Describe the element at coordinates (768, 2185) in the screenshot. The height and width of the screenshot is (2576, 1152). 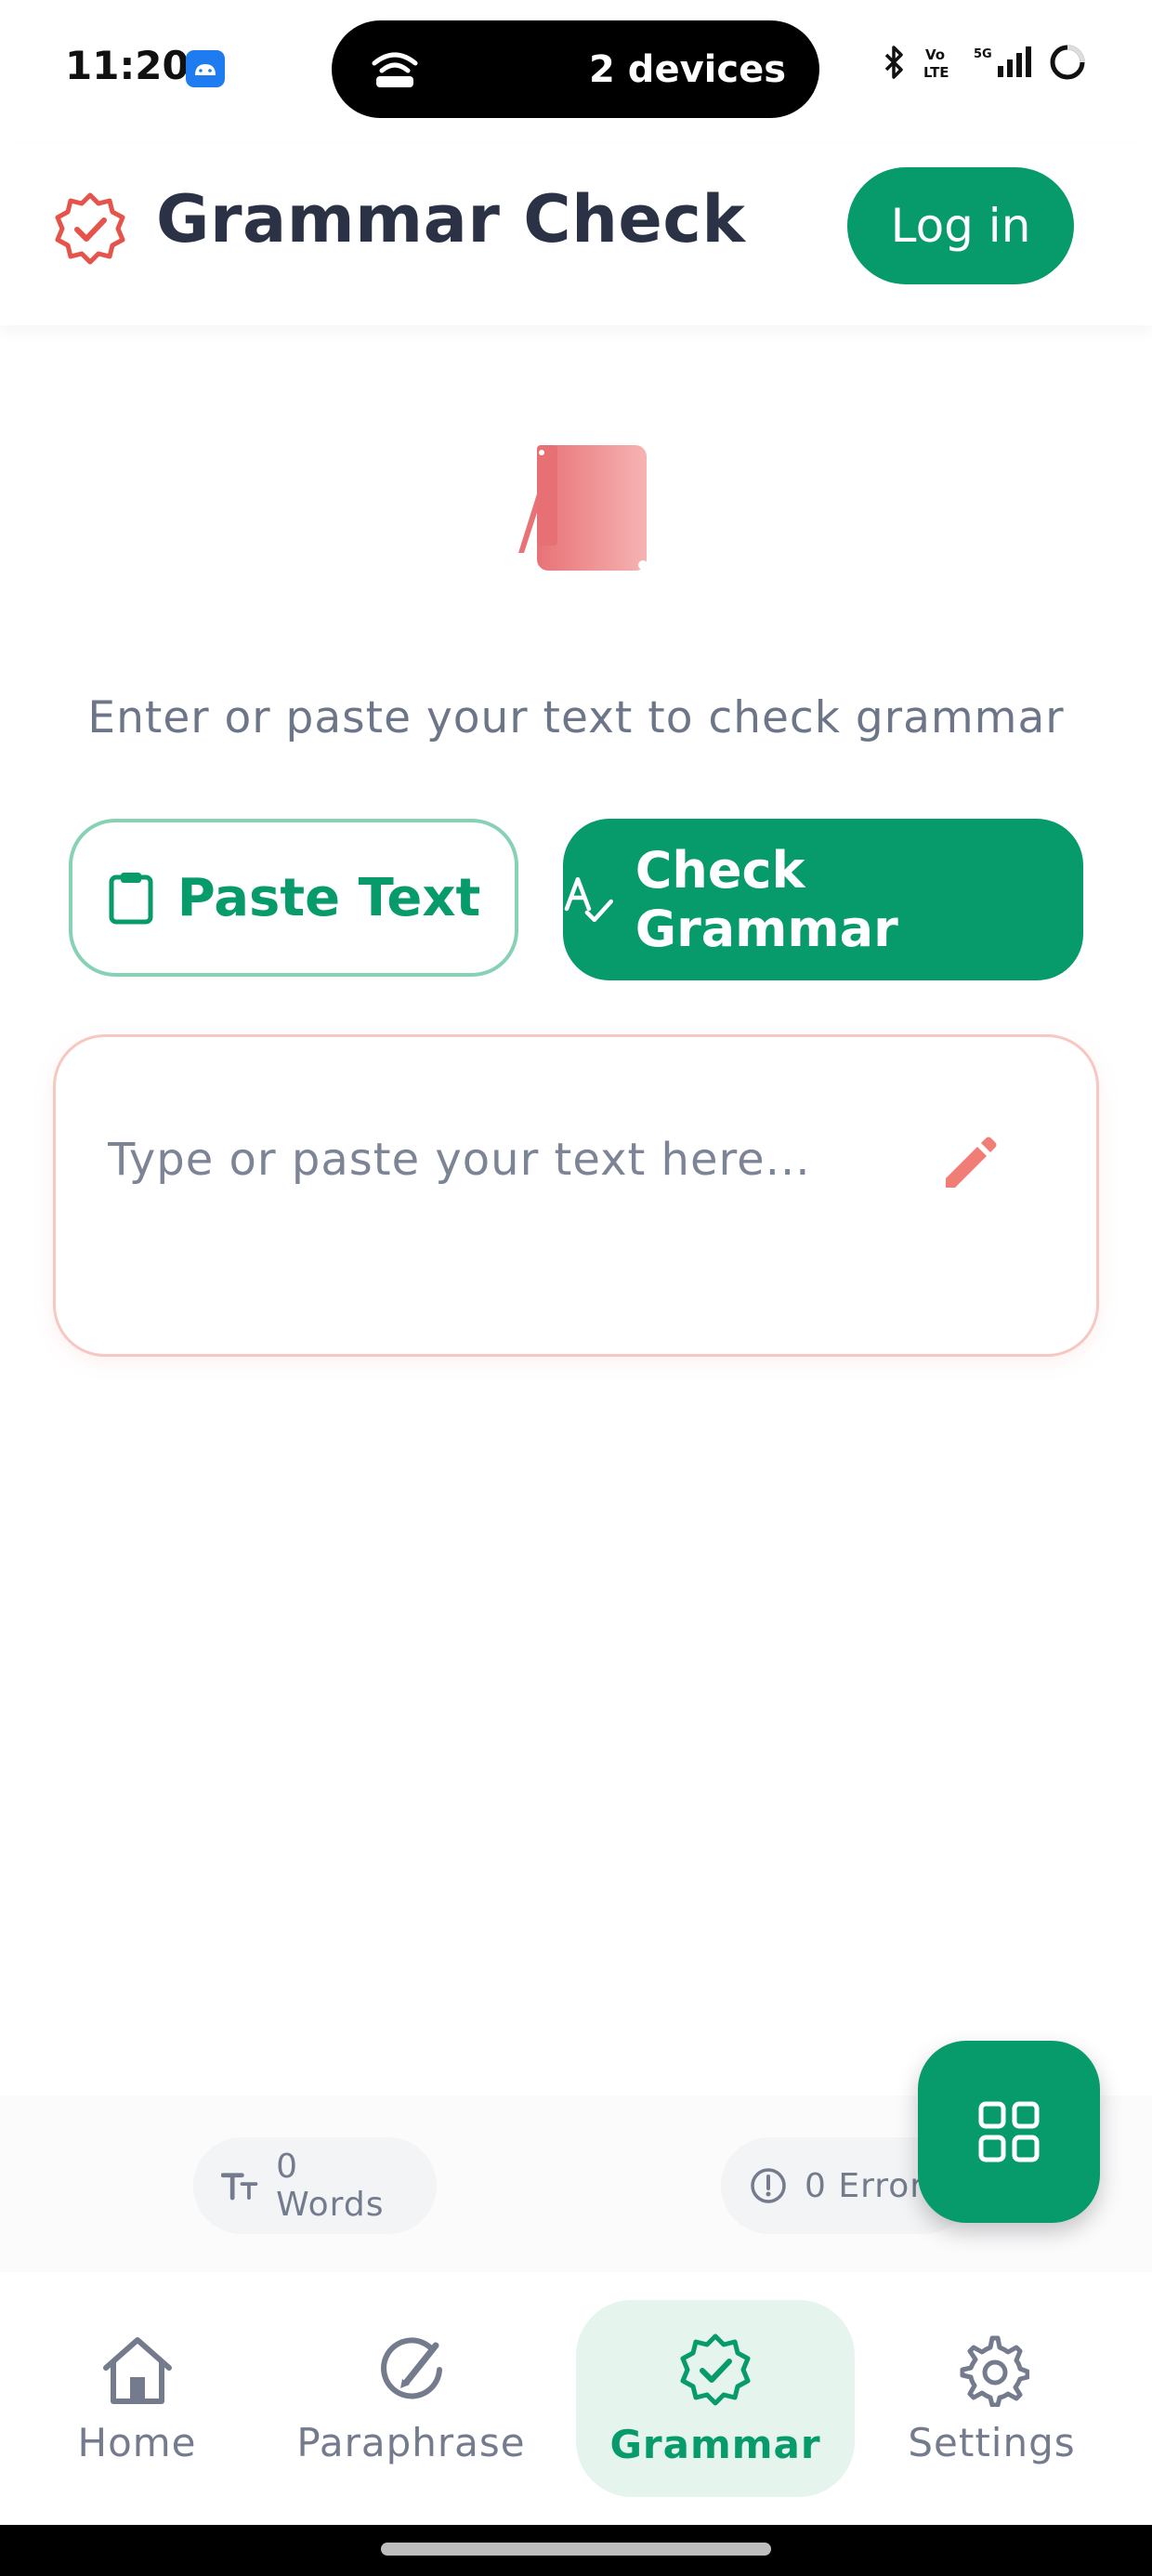
I see `error-alert-icon` at that location.